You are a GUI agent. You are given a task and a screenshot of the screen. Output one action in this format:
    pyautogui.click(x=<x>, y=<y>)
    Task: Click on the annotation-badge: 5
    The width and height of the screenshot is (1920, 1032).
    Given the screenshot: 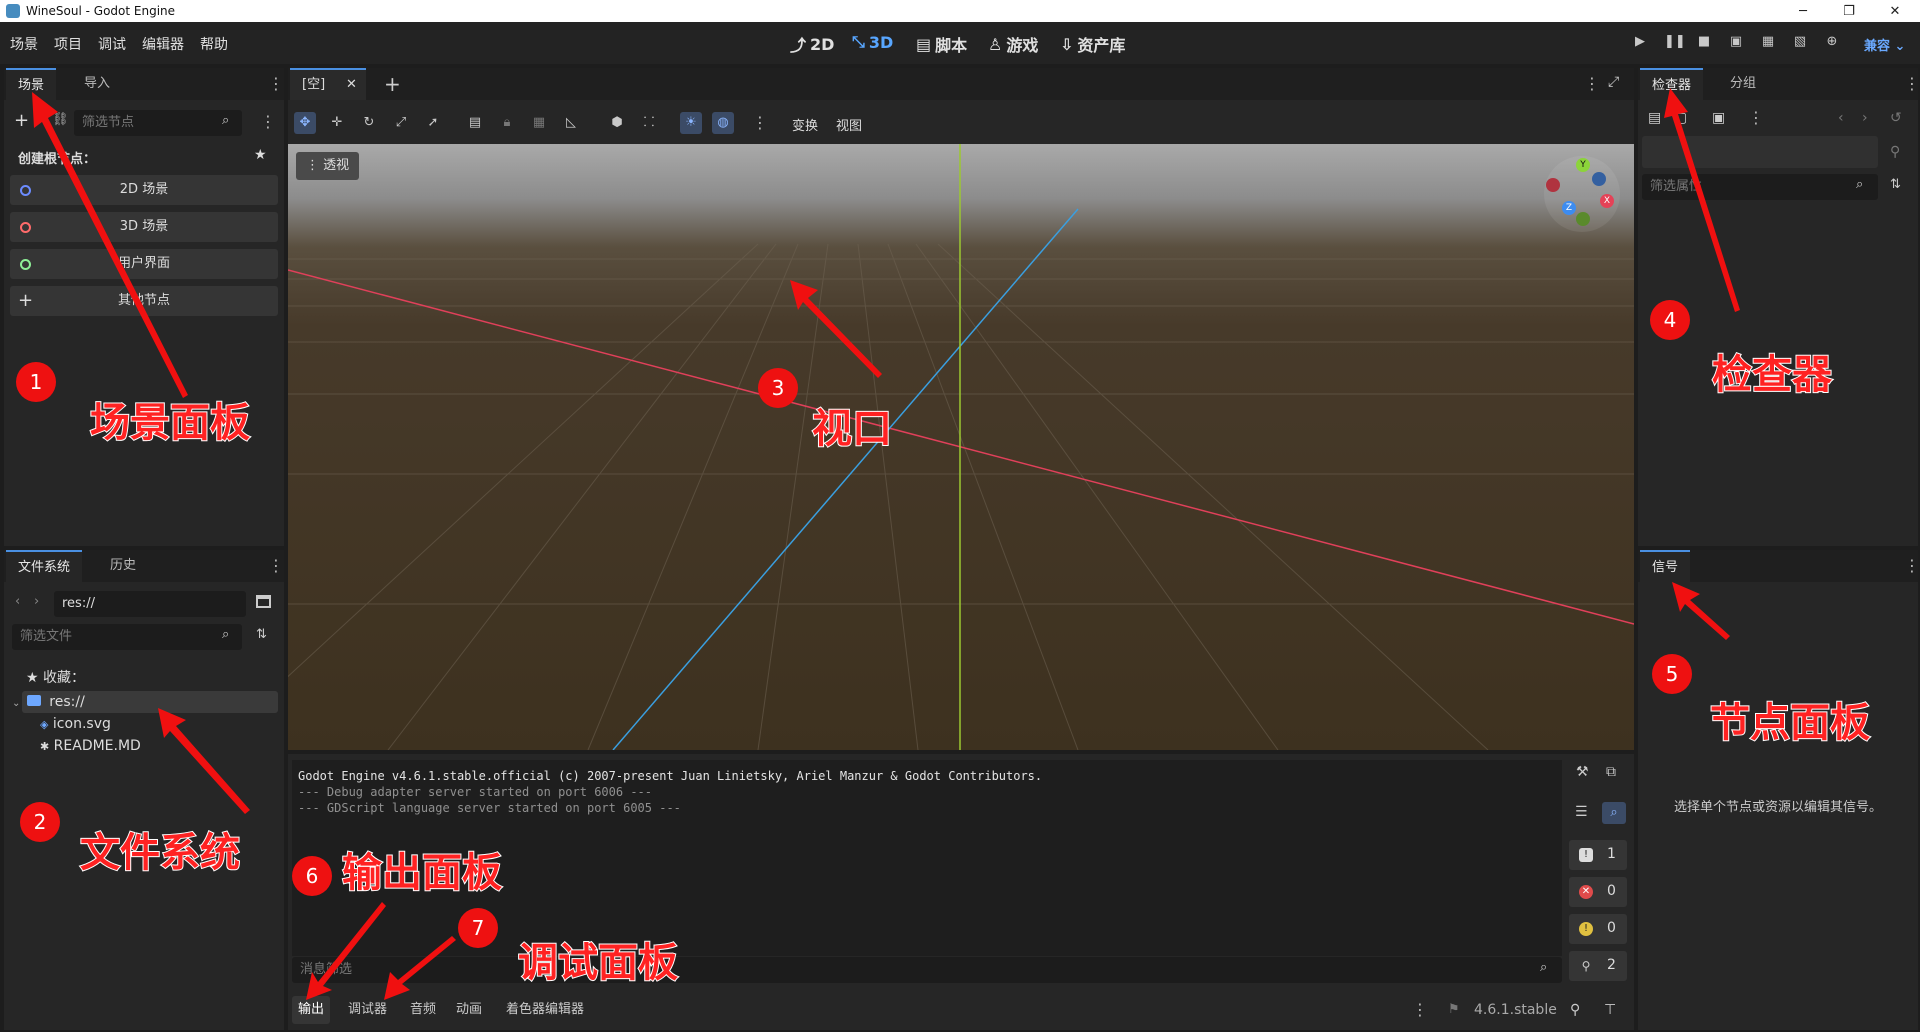 What is the action you would take?
    pyautogui.click(x=1672, y=674)
    